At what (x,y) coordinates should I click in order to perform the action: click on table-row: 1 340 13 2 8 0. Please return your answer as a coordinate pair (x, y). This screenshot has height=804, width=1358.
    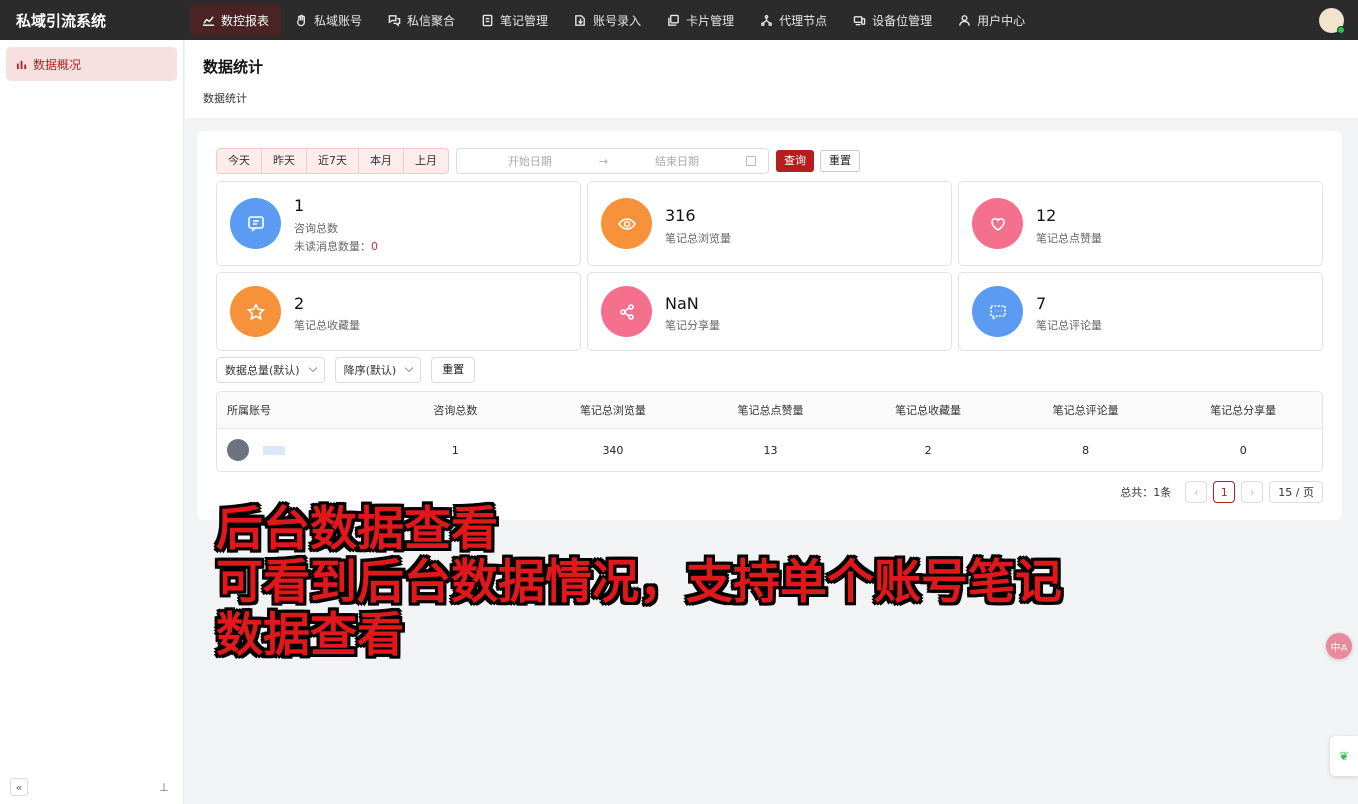
    Looking at the image, I should click on (769, 450).